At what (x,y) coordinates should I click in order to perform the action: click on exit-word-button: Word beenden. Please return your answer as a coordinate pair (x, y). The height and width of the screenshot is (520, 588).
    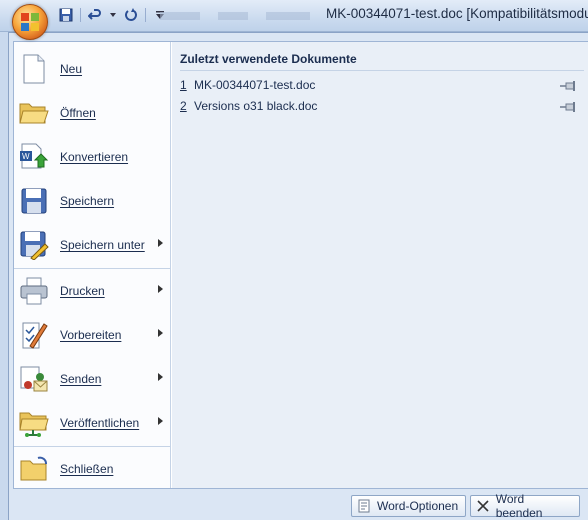
    Looking at the image, I should click on (525, 506).